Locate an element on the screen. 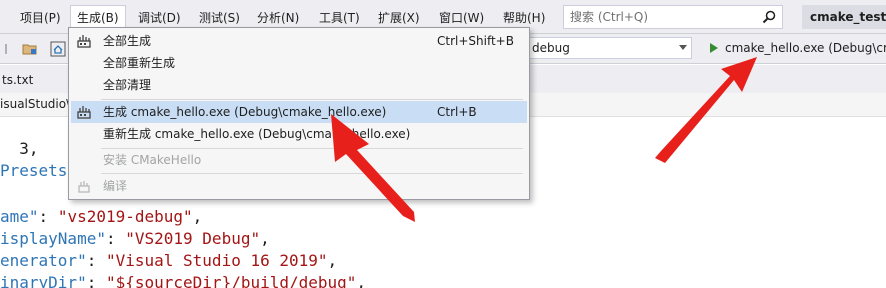  code-line: isplayName": "VS2019 Debug", is located at coordinates (135, 238).